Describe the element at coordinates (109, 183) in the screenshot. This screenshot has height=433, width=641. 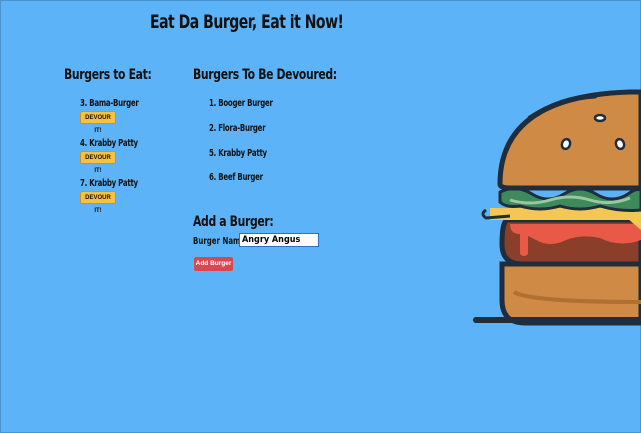
I see `to-eat-item: 7. Krabby Patty` at that location.